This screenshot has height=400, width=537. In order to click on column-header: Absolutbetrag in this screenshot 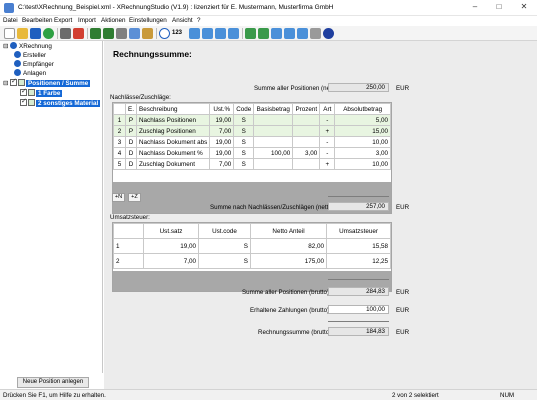, I will do `click(362, 109)`.